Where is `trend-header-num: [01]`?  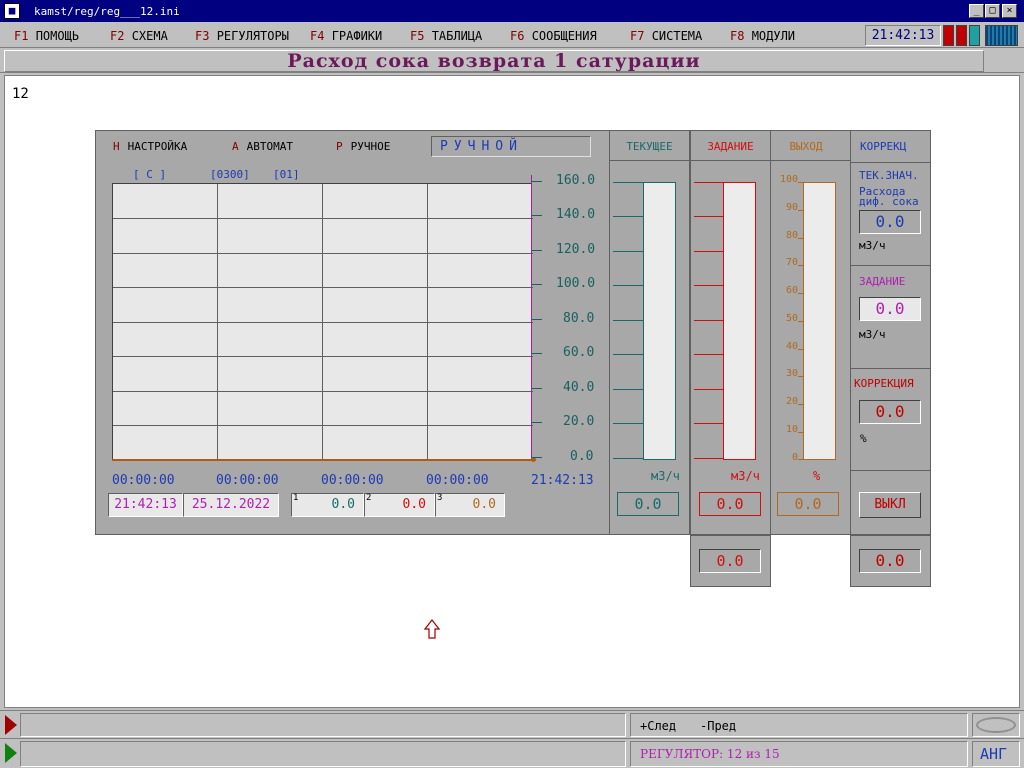
trend-header-num: [01] is located at coordinates (286, 174).